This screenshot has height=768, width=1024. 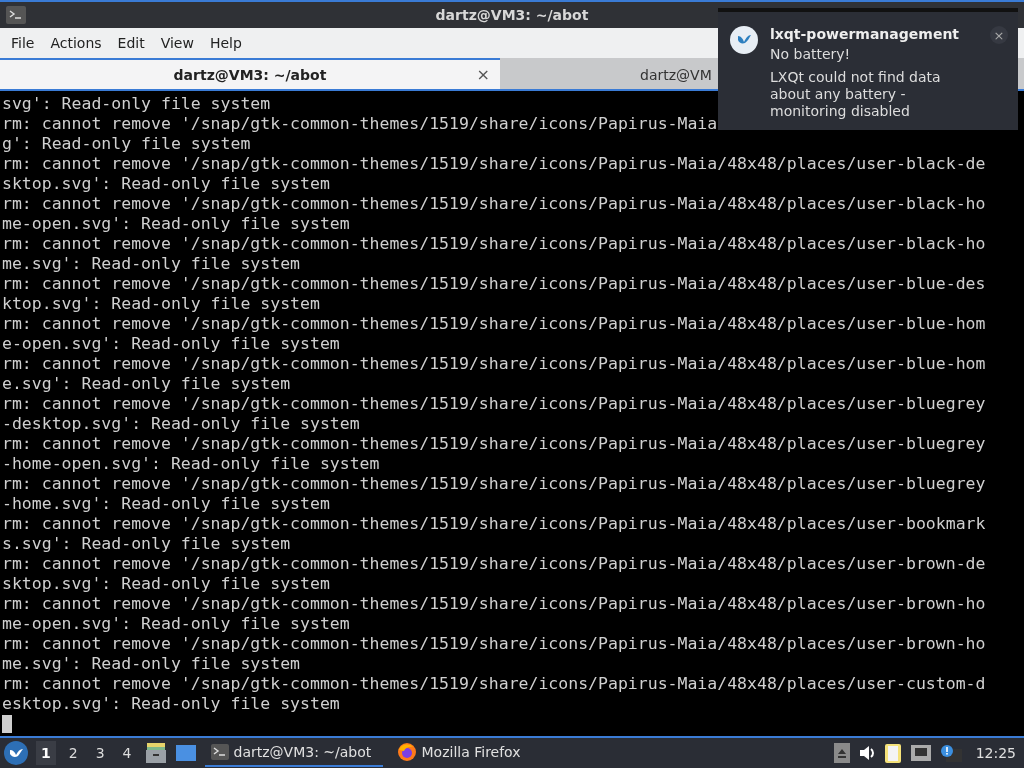 I want to click on terminal-line: rm: cannot remove '/snap/gtk-common-themes/1519/share/icons/Papirus-Maia/48x48/places/user-black-de, so click(x=493, y=164).